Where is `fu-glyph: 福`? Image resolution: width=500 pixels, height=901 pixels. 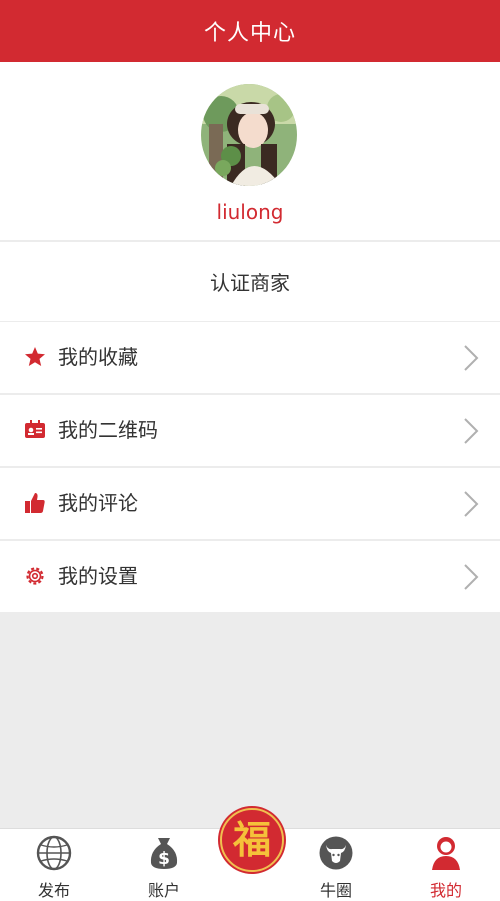
fu-glyph: 福 is located at coordinates (251, 839).